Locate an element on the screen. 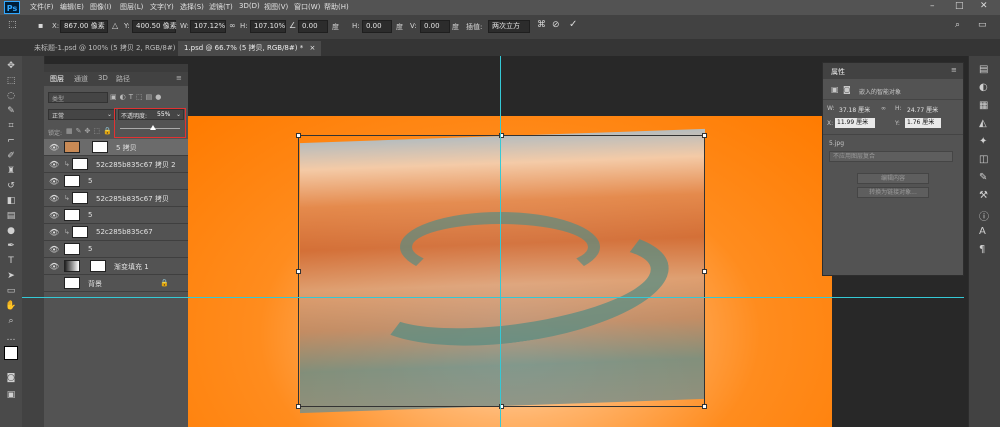  commit-transform-icon: ✓ is located at coordinates (573, 24).